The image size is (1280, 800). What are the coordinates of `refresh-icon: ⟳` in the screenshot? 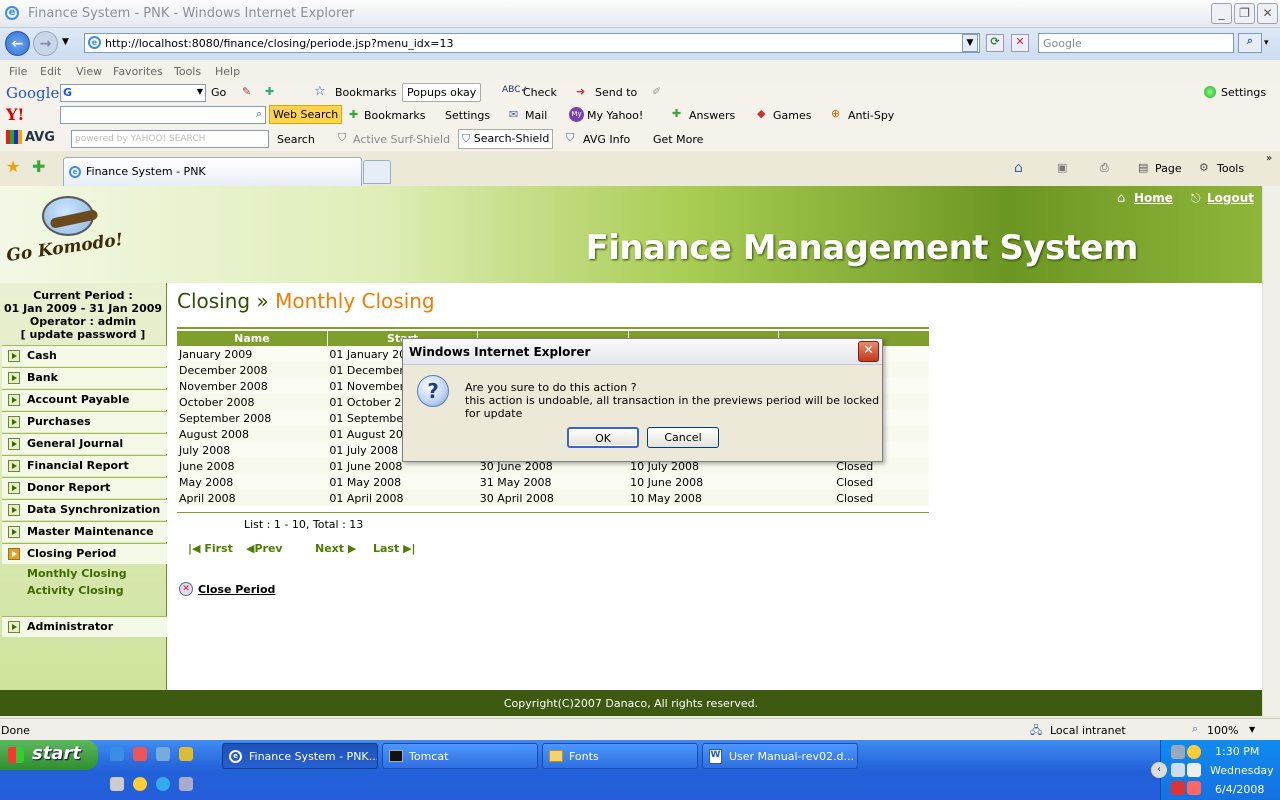 It's located at (995, 43).